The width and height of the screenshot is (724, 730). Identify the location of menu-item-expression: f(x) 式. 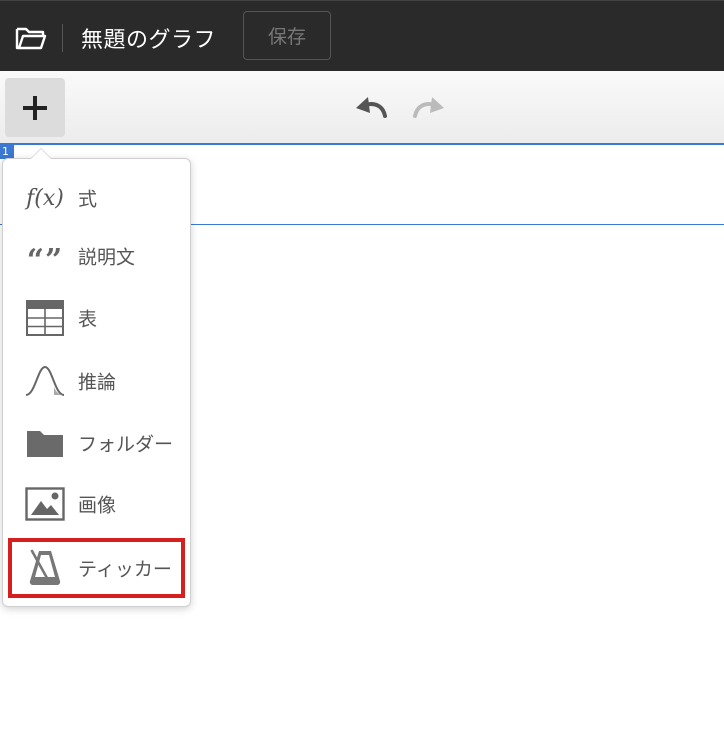
(96, 198).